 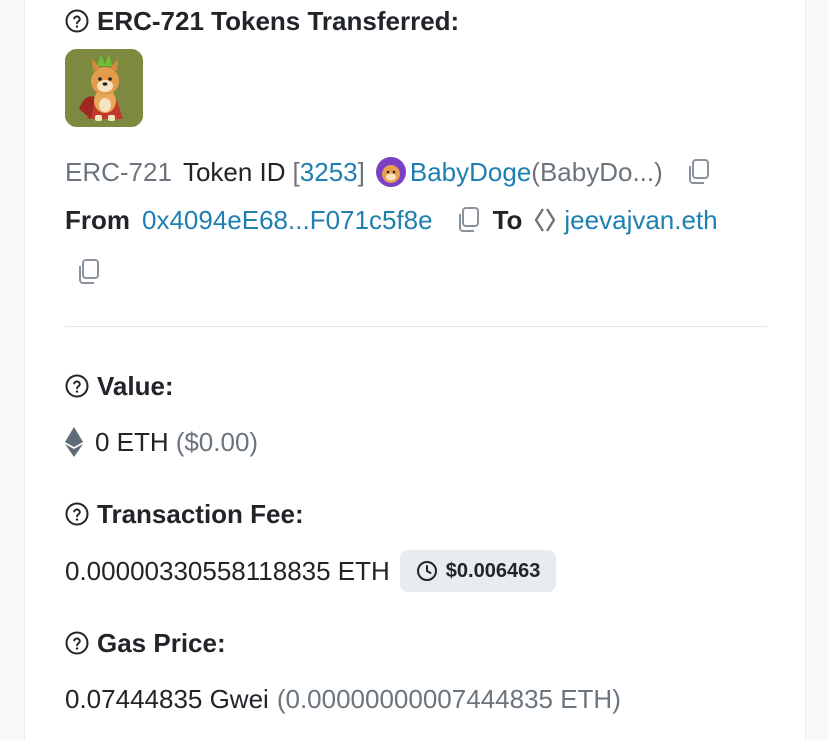 I want to click on babydoge-nft-image, so click(x=104, y=88).